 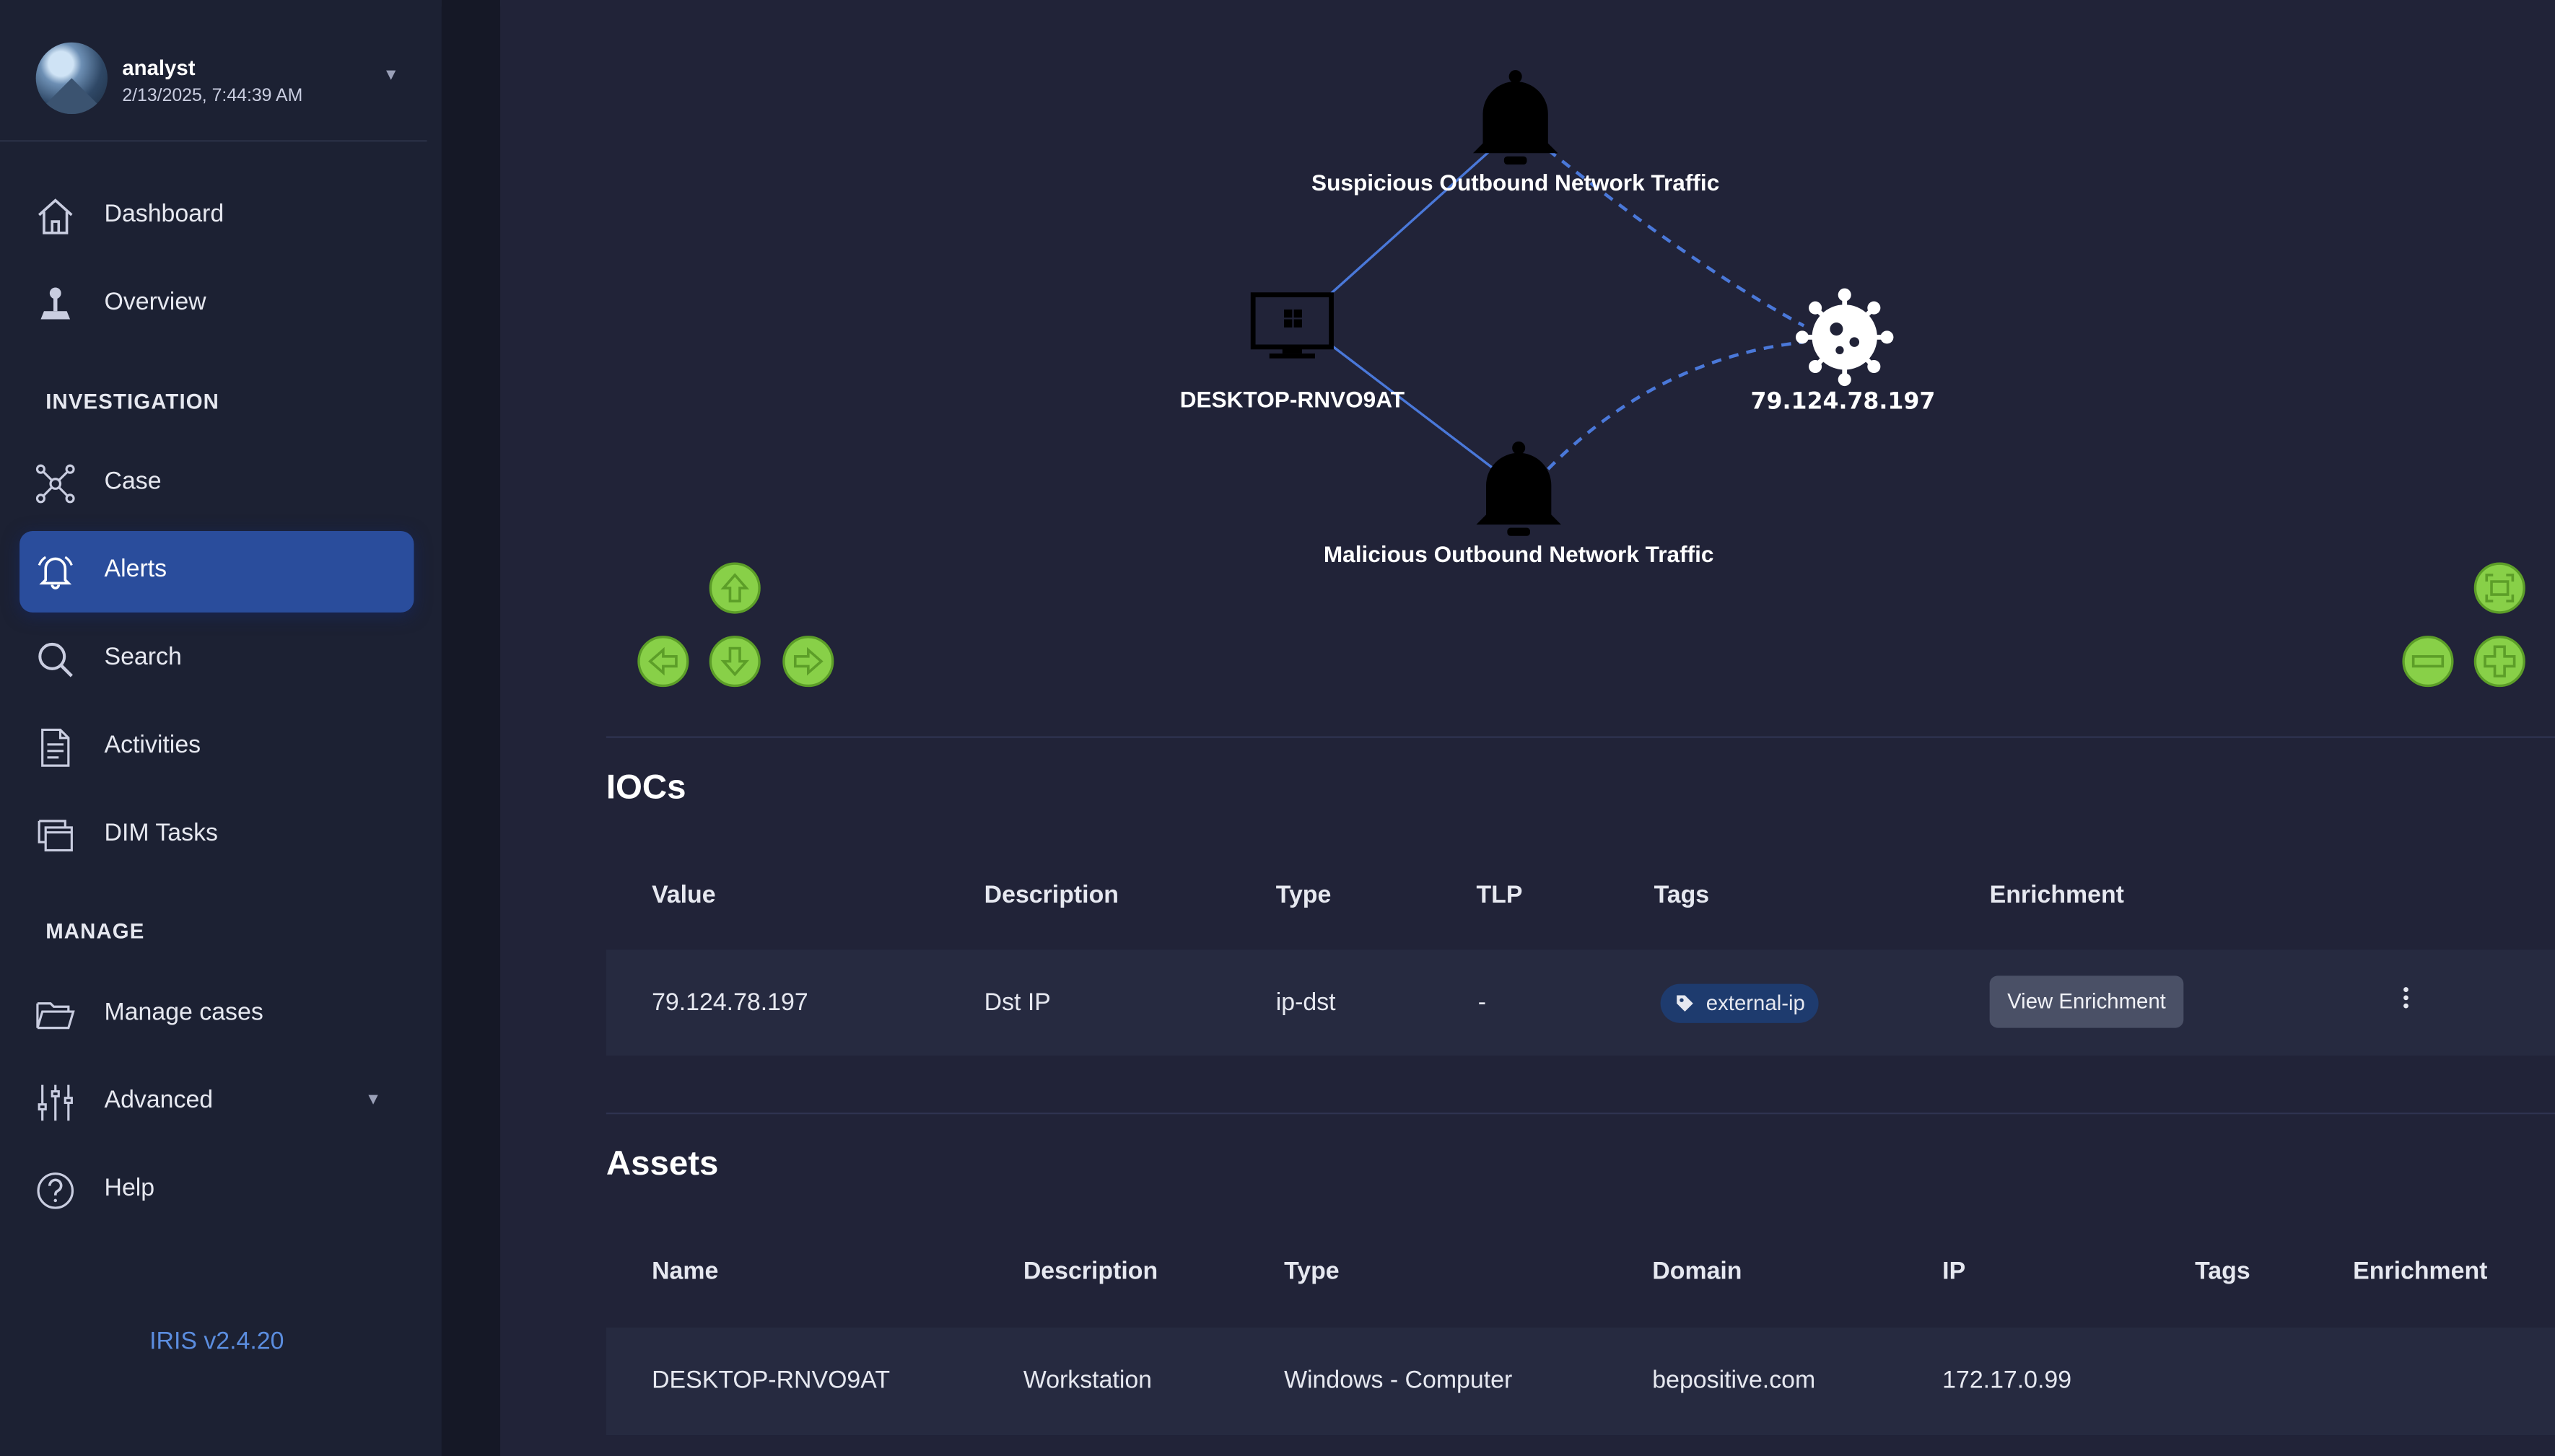 I want to click on sidebar-item-help: Help, so click(x=216, y=1191).